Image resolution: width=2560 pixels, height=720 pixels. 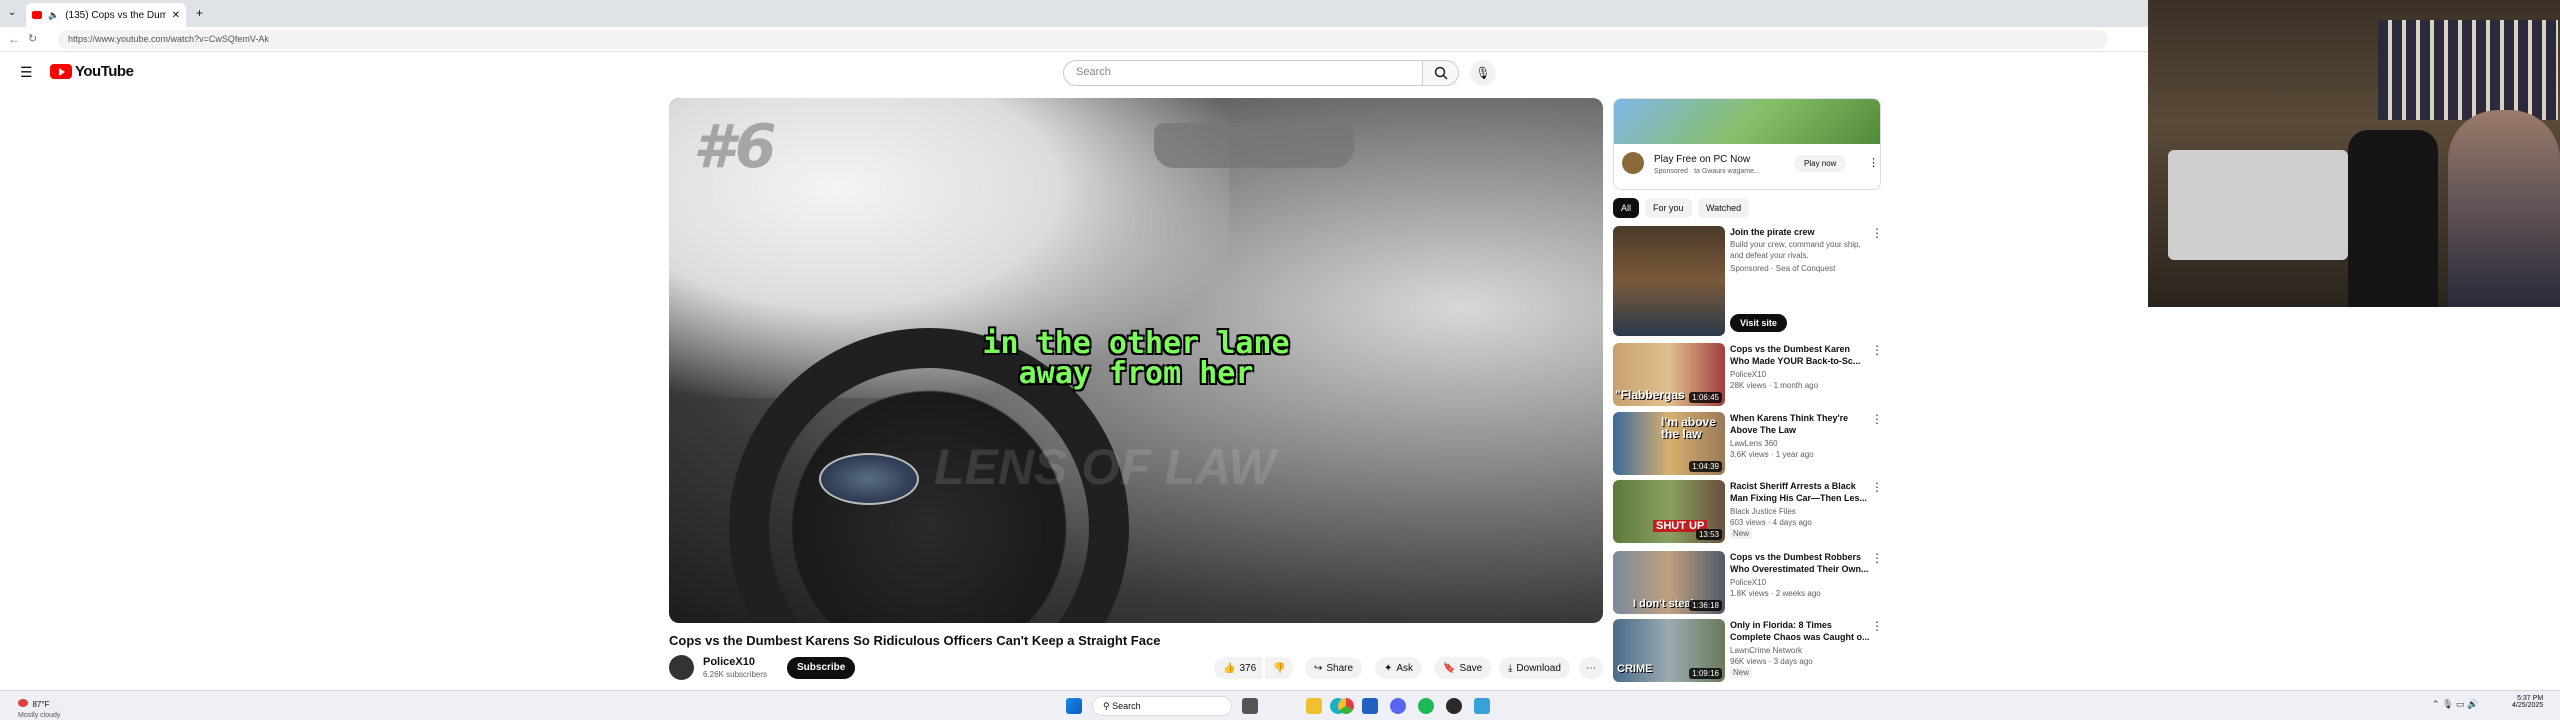 I want to click on rec-title: Join the pirate crew, so click(x=1800, y=232).